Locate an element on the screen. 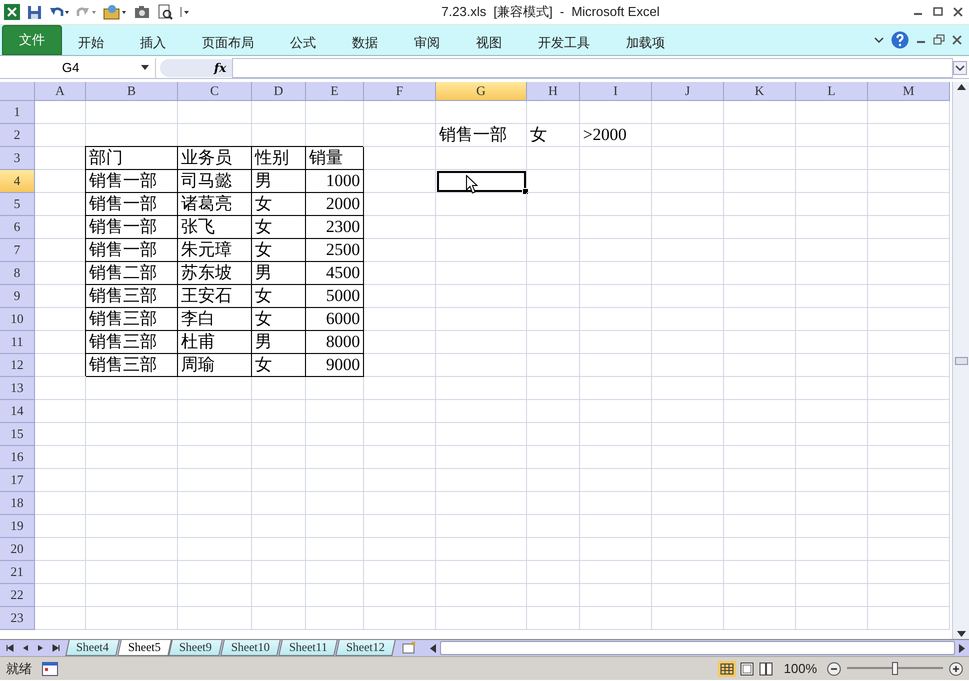  table-cell: 王安石 is located at coordinates (215, 296).